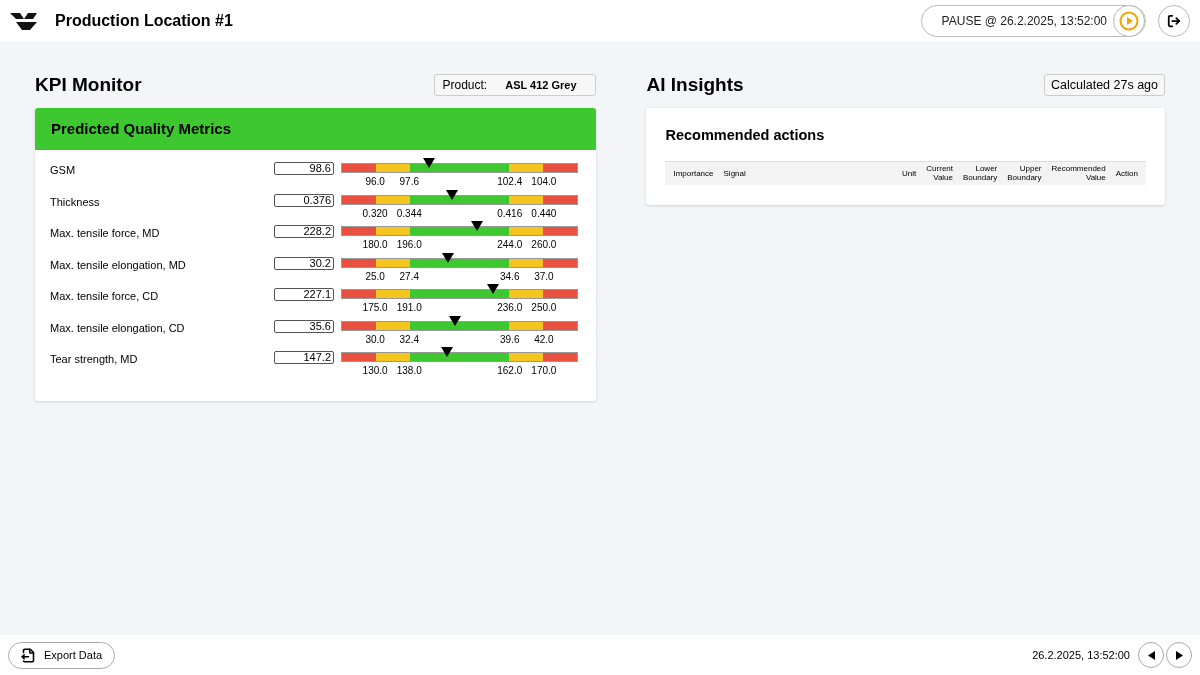  Describe the element at coordinates (28, 655) in the screenshot. I see `export-icon` at that location.